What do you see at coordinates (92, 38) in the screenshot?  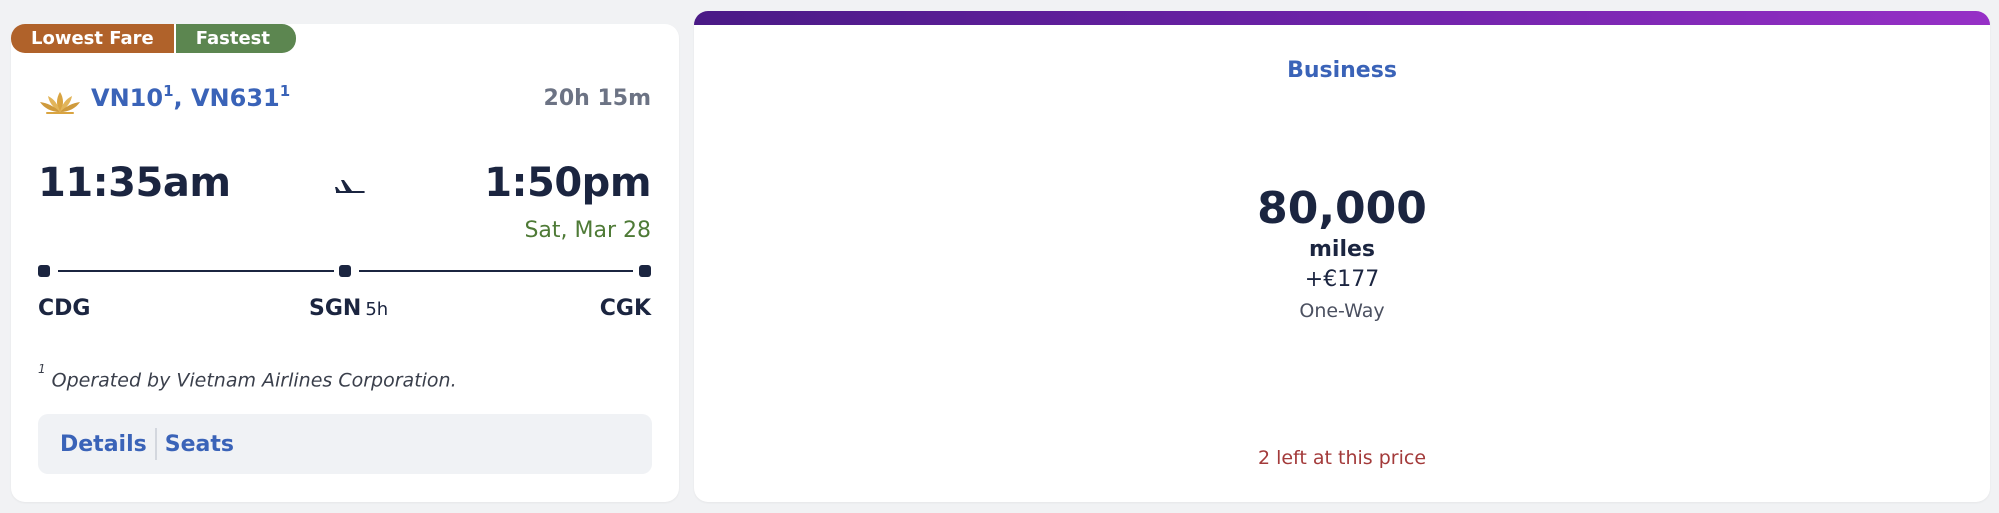 I see `lowest-fare-badge: Lowest Fare` at bounding box center [92, 38].